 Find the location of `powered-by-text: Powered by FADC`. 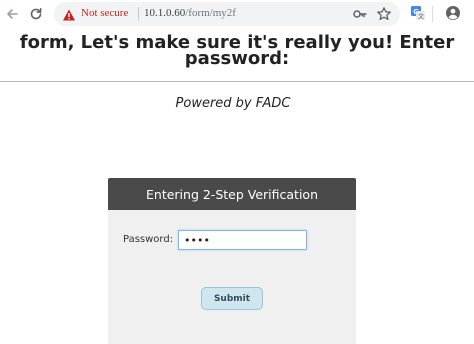

powered-by-text: Powered by FADC is located at coordinates (233, 103).